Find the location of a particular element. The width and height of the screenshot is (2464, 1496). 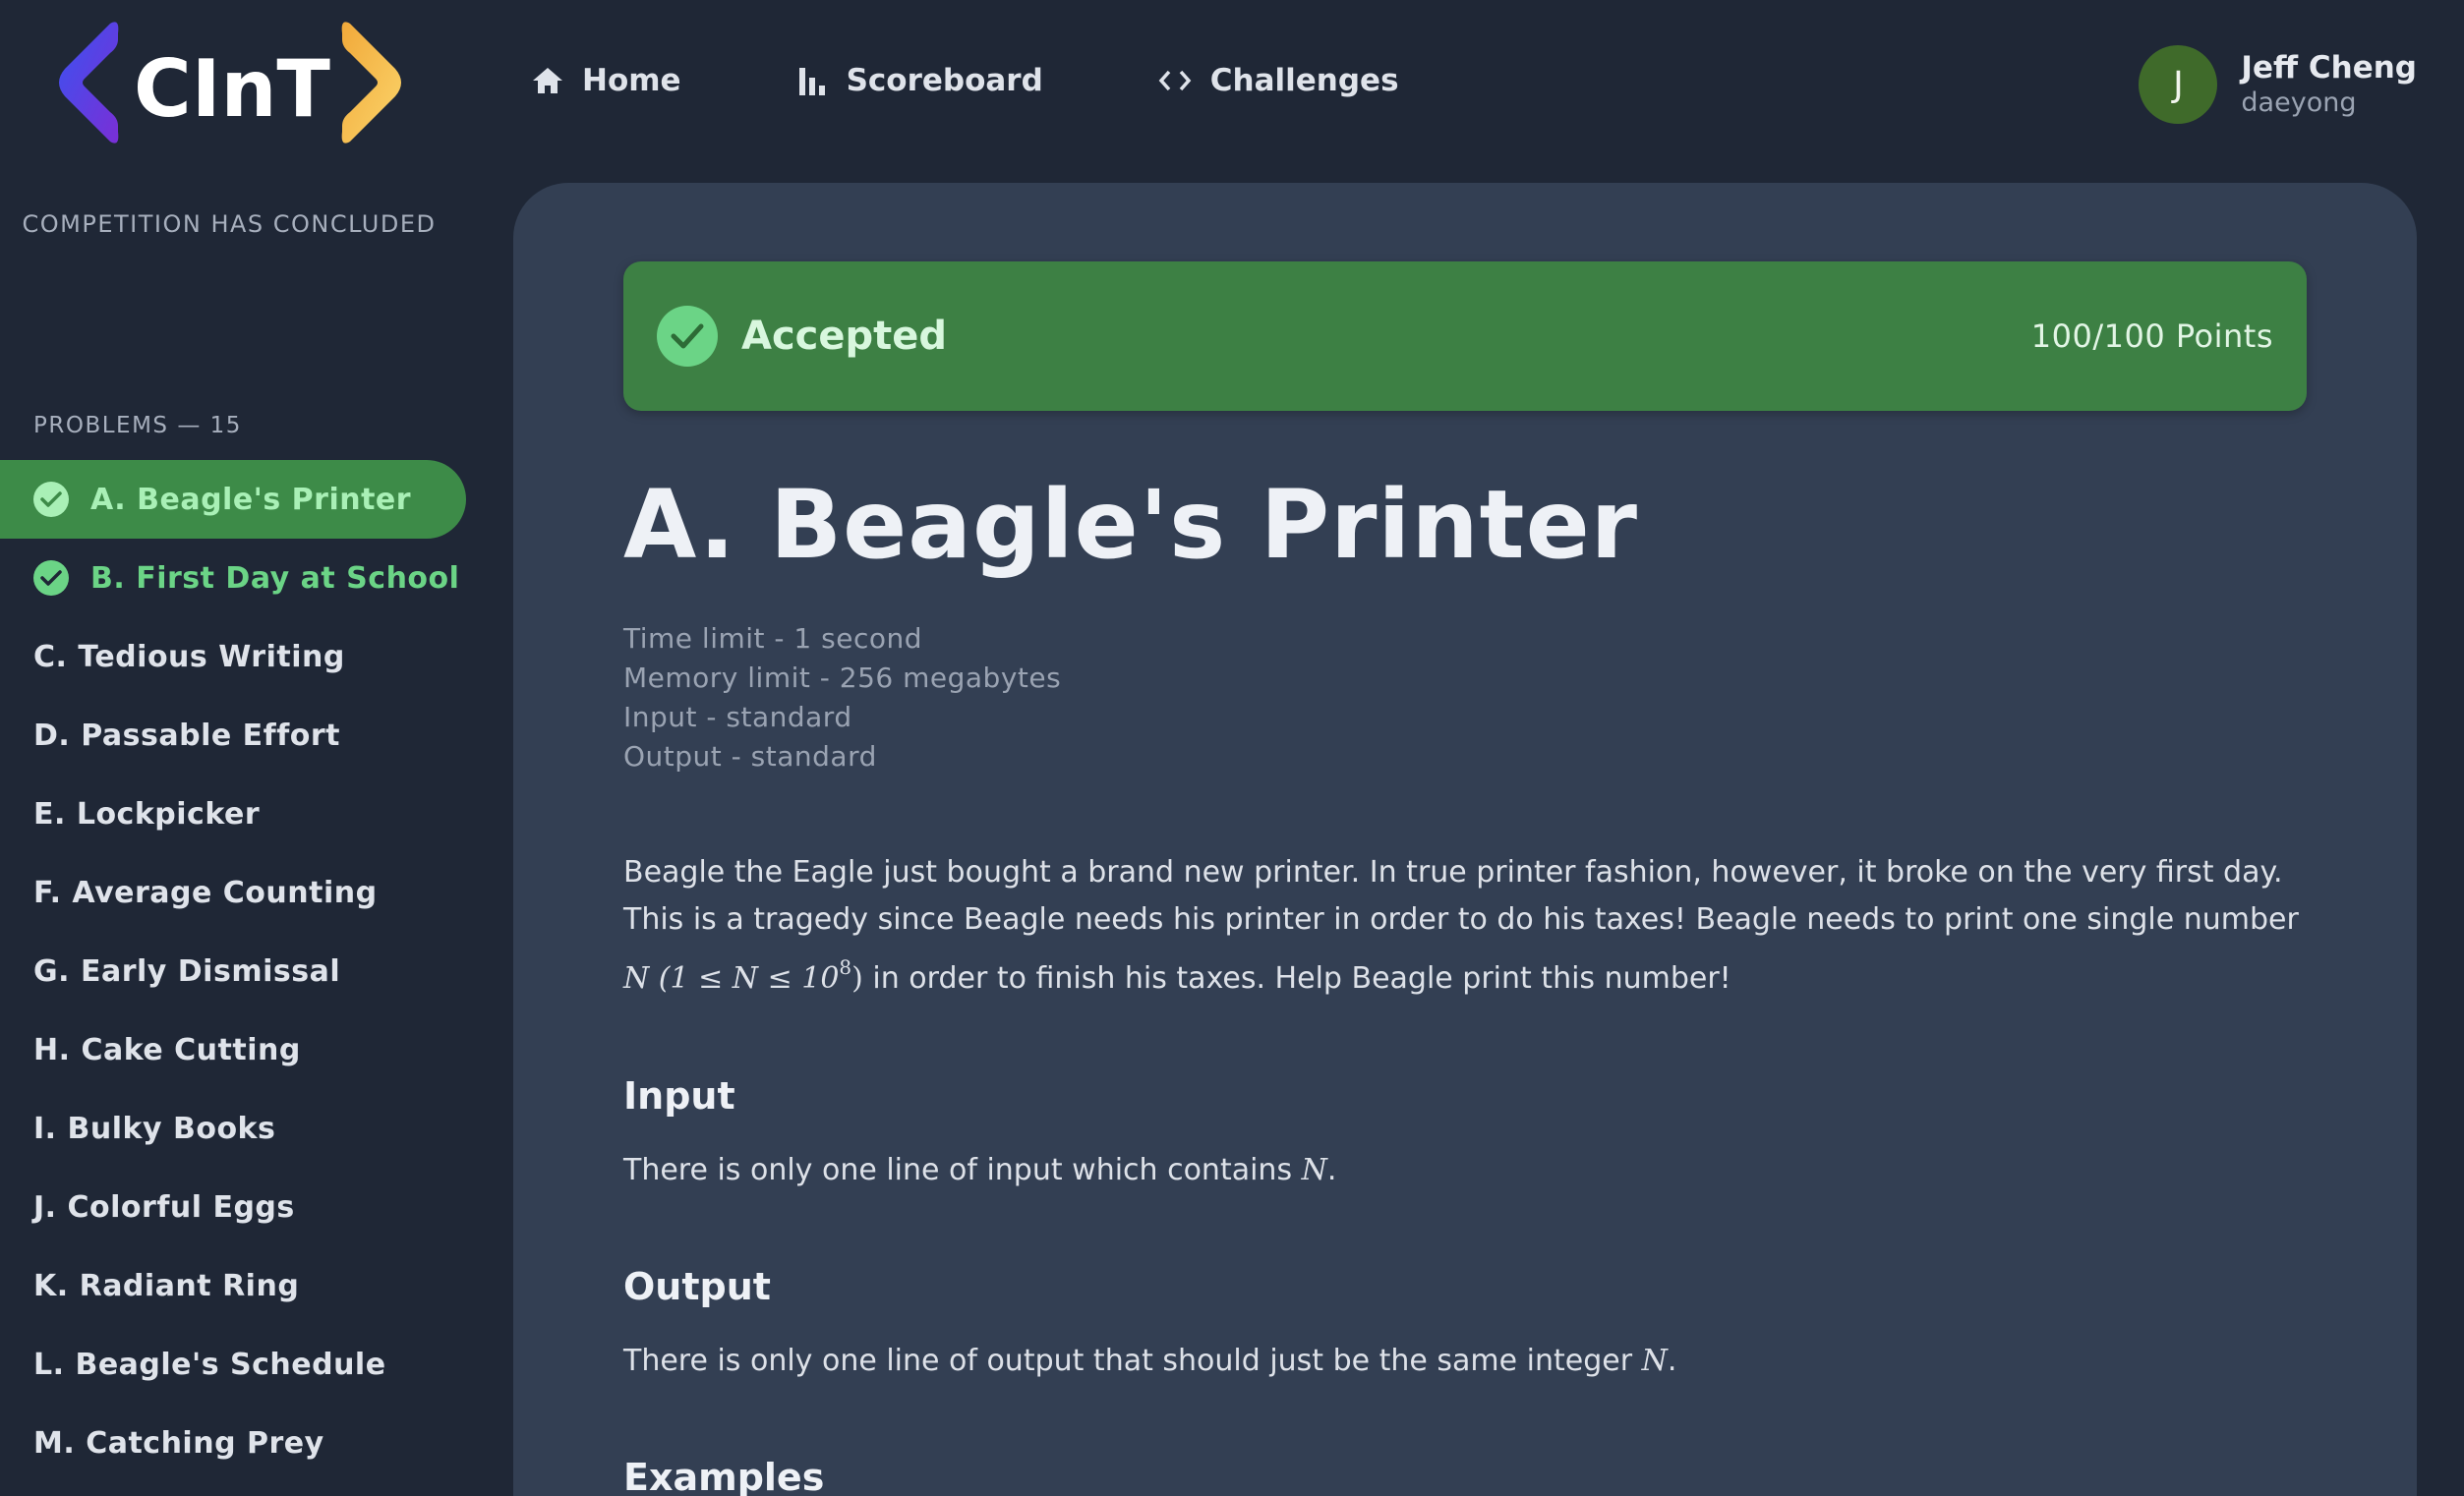

nav-scoreboard: Scoreboard is located at coordinates (919, 80).